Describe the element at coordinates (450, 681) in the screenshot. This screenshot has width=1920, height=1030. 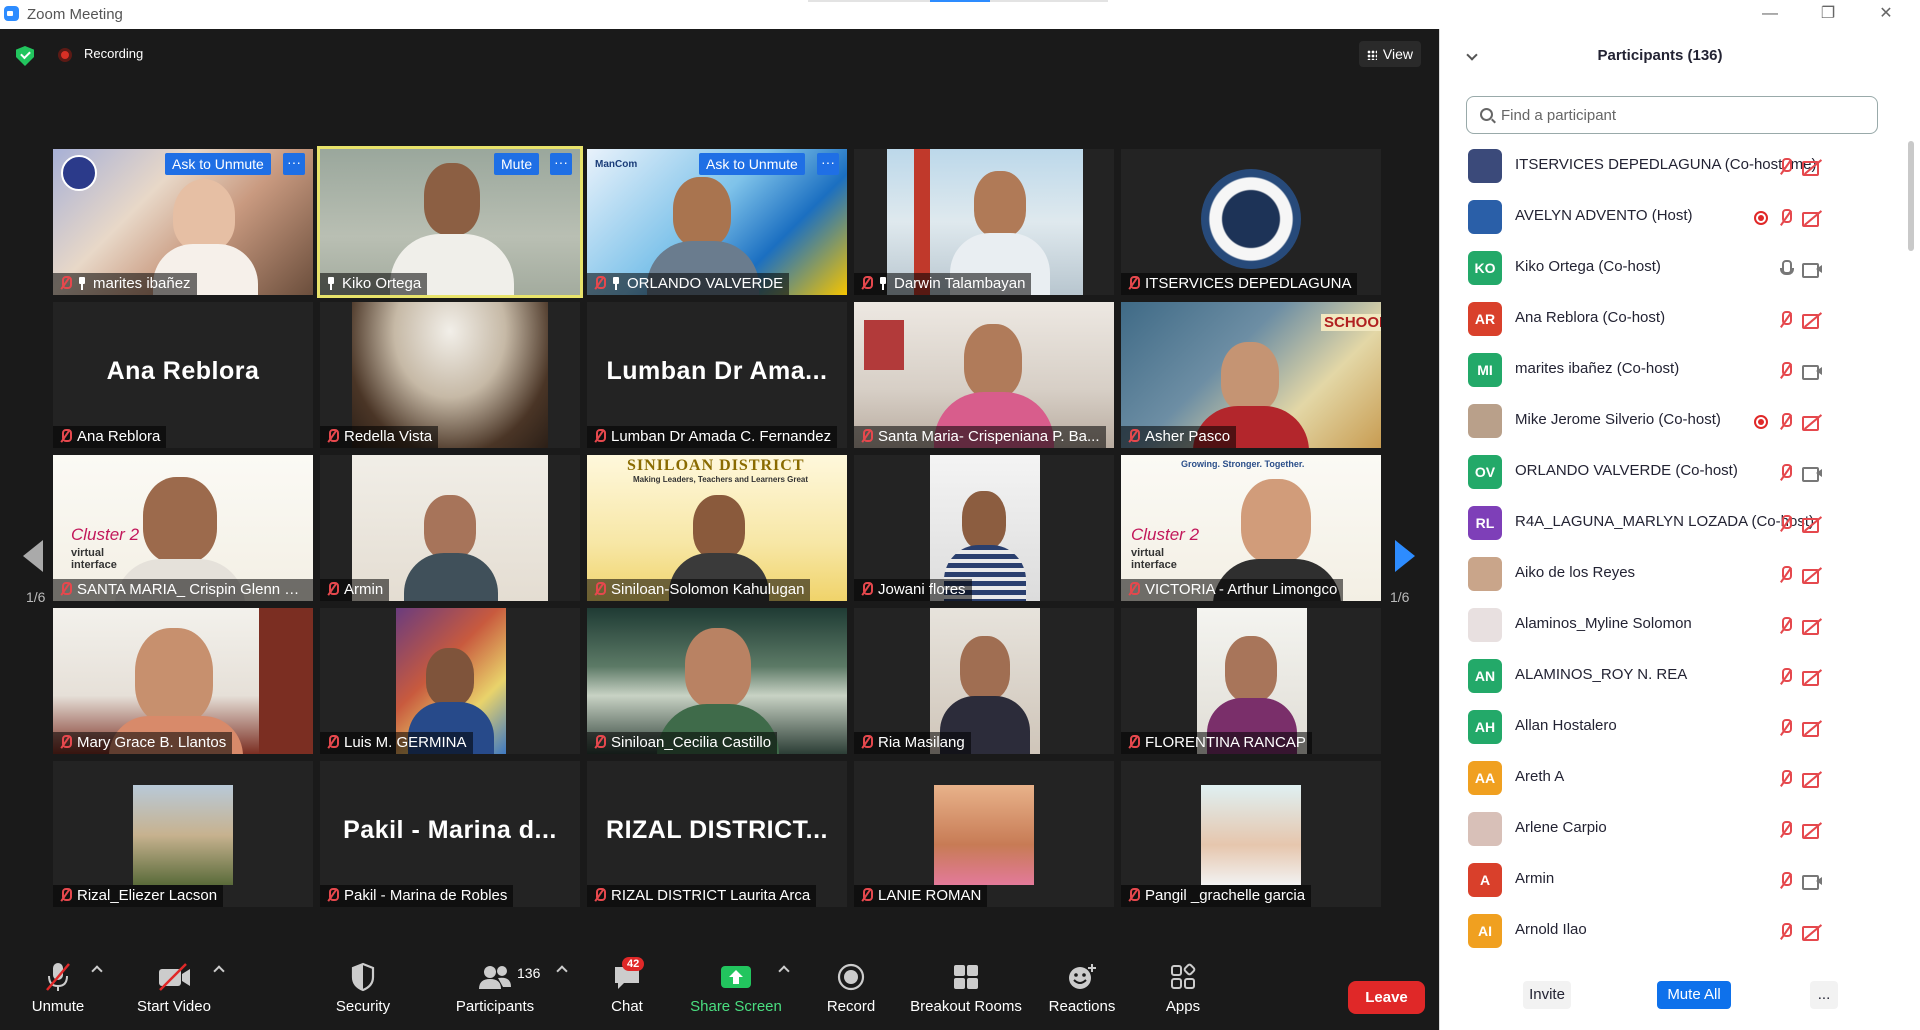
I see `video-tile: Luis M. GERMINA` at that location.